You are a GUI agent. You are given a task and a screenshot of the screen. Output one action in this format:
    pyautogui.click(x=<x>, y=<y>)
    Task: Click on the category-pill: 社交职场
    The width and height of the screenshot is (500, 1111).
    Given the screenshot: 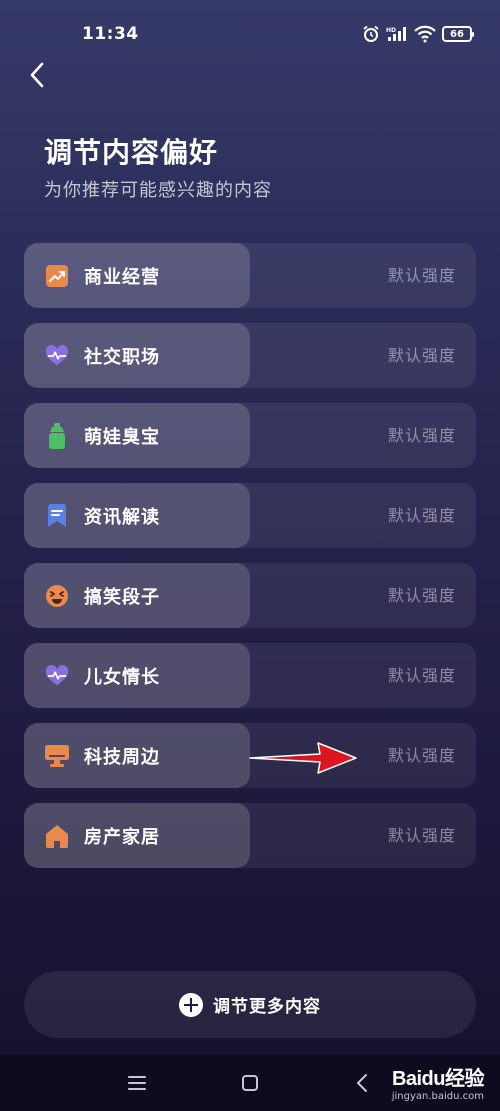 What is the action you would take?
    pyautogui.click(x=137, y=355)
    